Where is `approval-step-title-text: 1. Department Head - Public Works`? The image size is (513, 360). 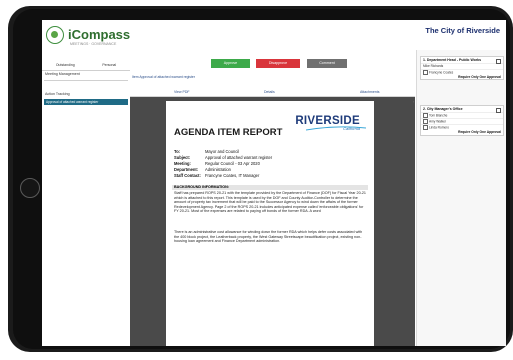 approval-step-title-text: 1. Department Head - Public Works is located at coordinates (452, 60).